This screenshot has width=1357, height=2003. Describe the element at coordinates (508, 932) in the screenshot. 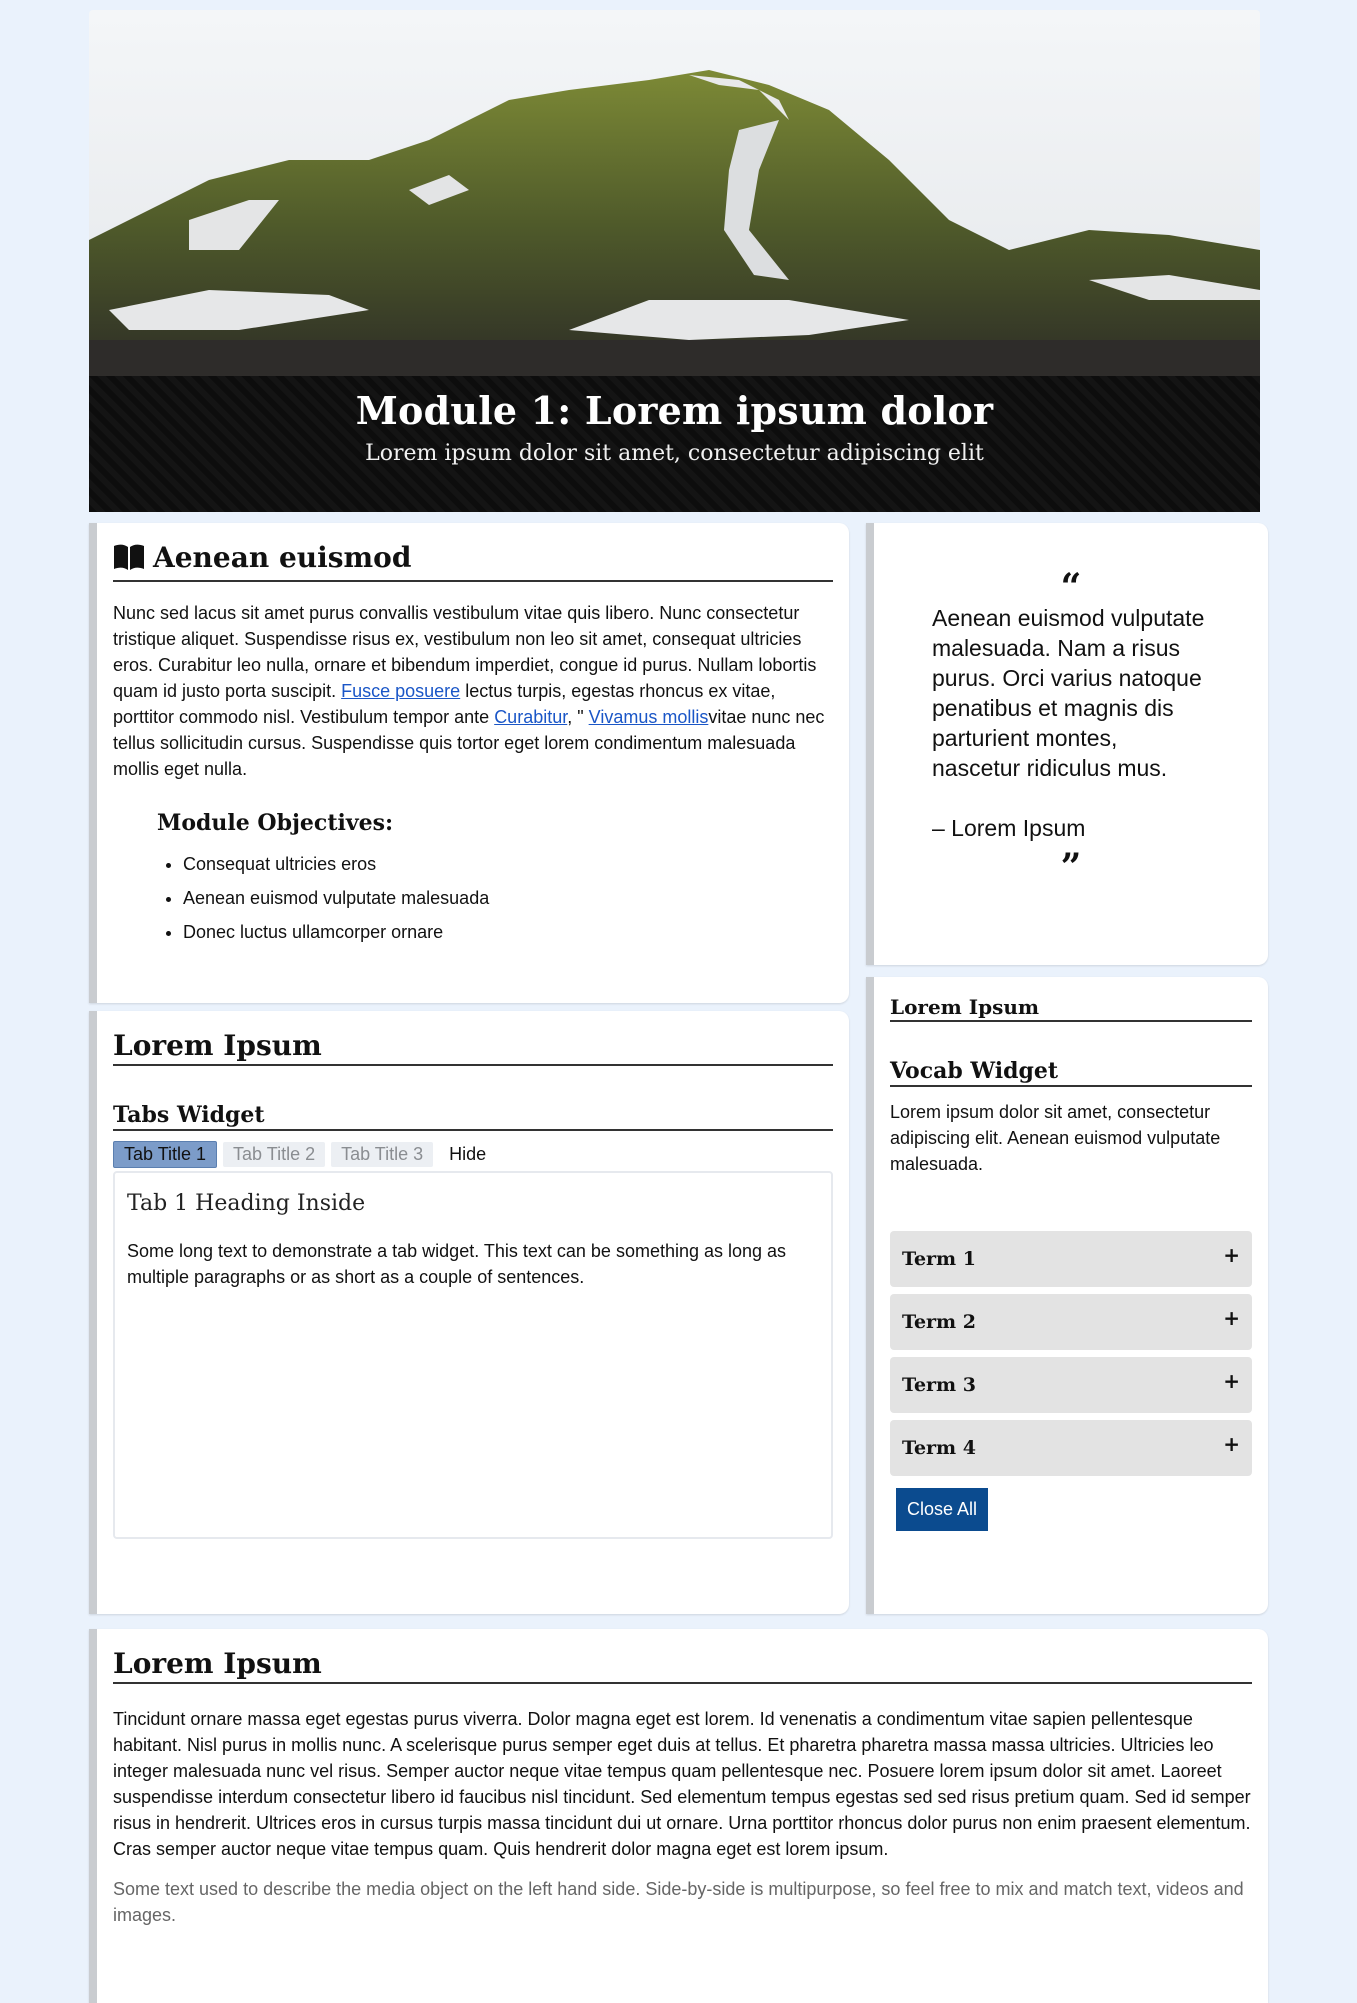

I see `objective-item: Donec luctus ullamcorper ornare` at that location.